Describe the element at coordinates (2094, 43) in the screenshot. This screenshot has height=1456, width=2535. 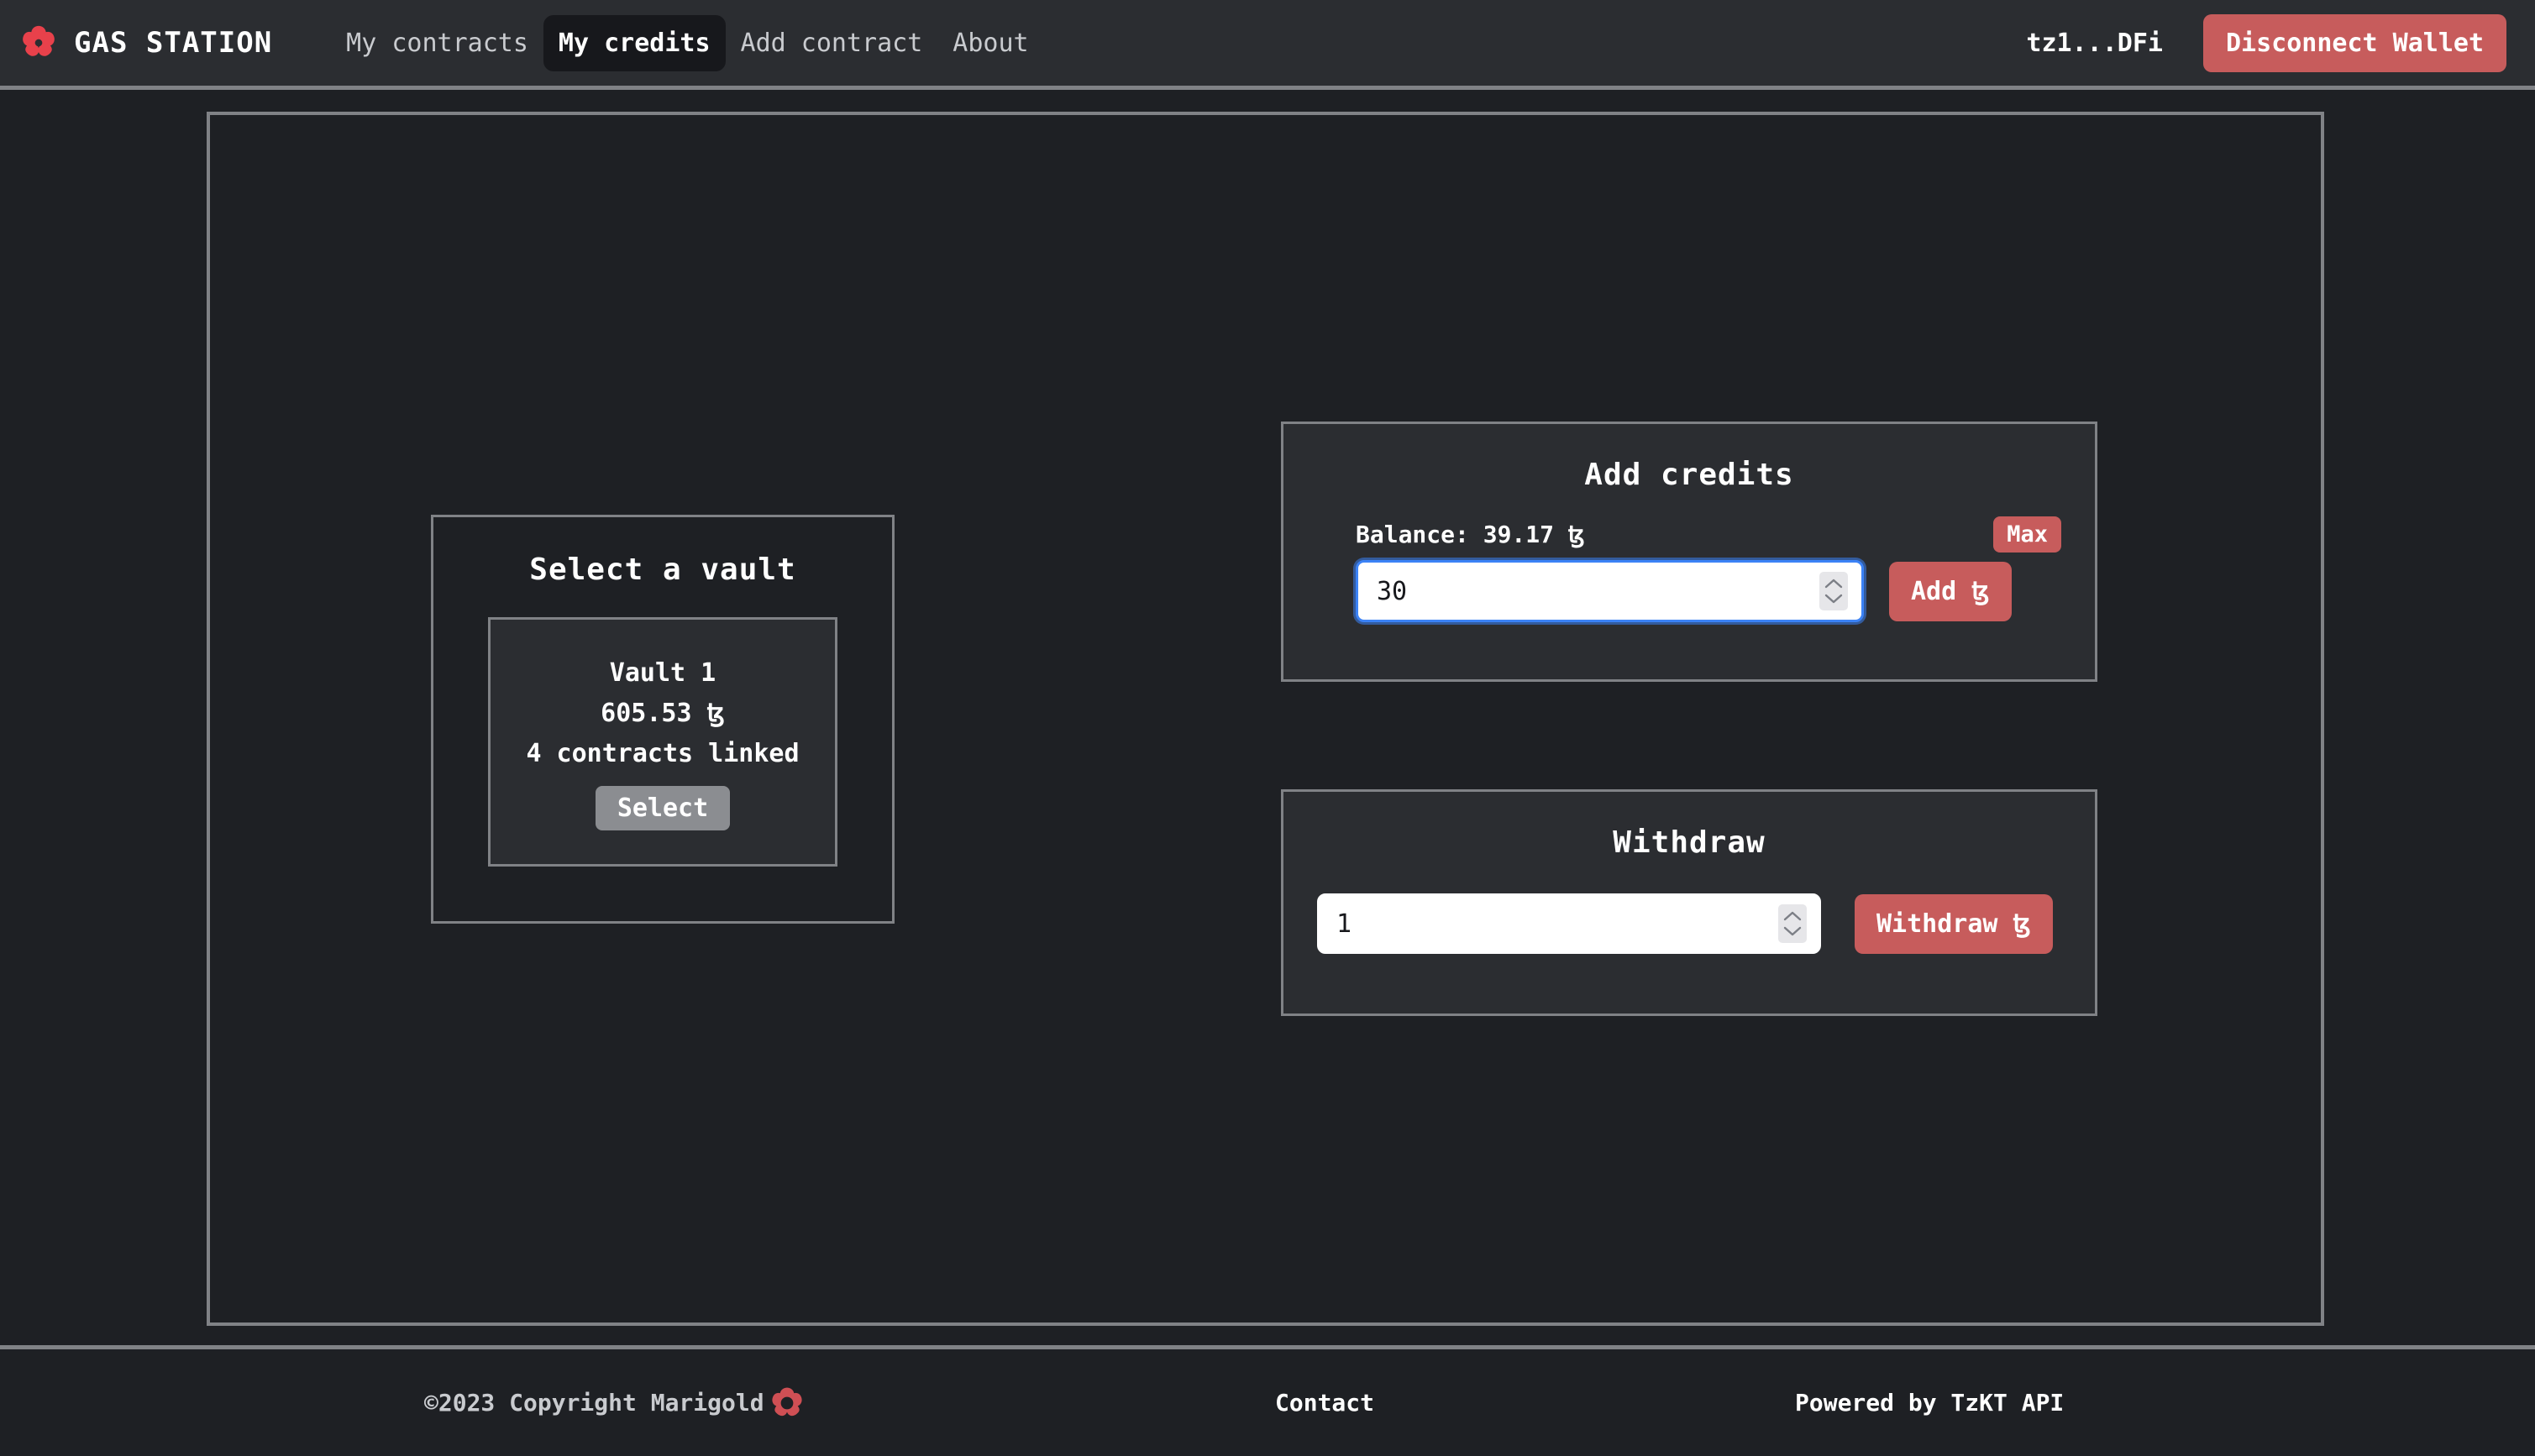
I see `wallet-address: tz1...DFi` at that location.